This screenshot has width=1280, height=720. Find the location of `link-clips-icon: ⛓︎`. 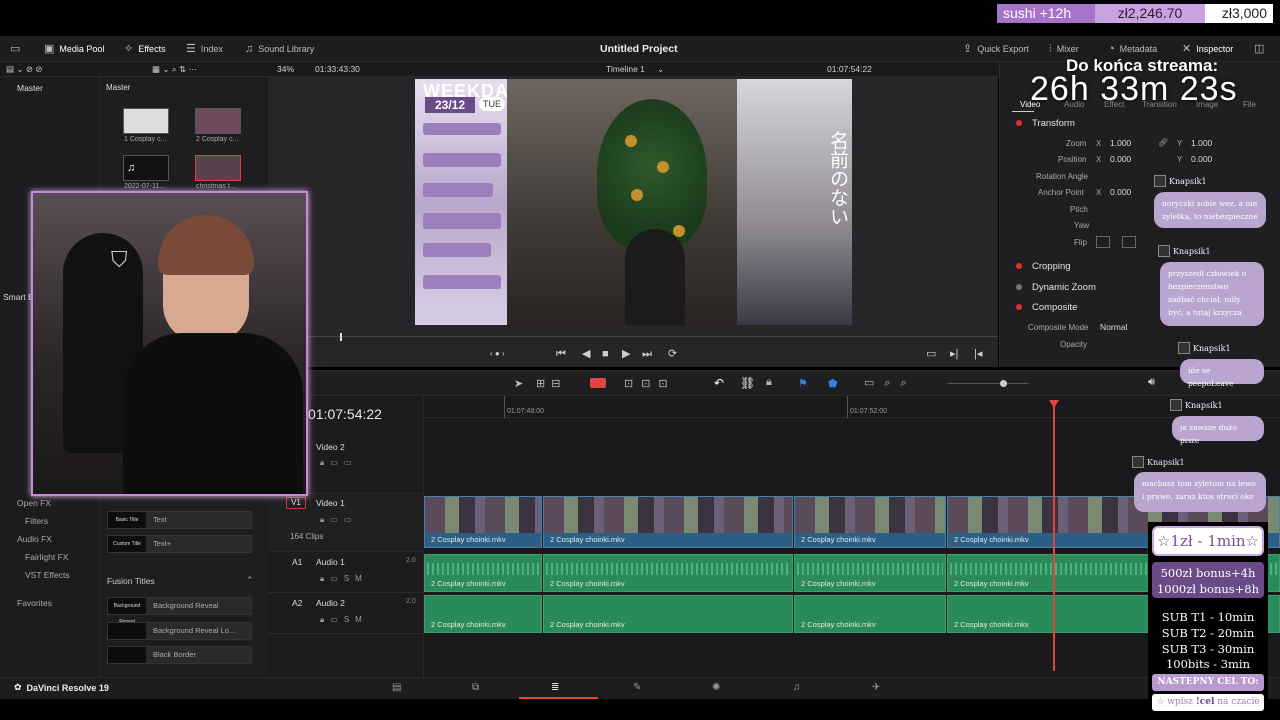

link-clips-icon: ⛓︎ is located at coordinates (747, 383).